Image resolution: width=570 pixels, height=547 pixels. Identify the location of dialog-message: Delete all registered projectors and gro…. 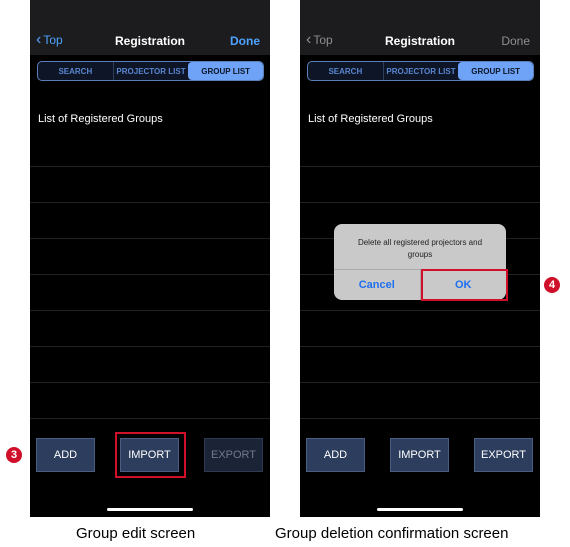
(420, 247).